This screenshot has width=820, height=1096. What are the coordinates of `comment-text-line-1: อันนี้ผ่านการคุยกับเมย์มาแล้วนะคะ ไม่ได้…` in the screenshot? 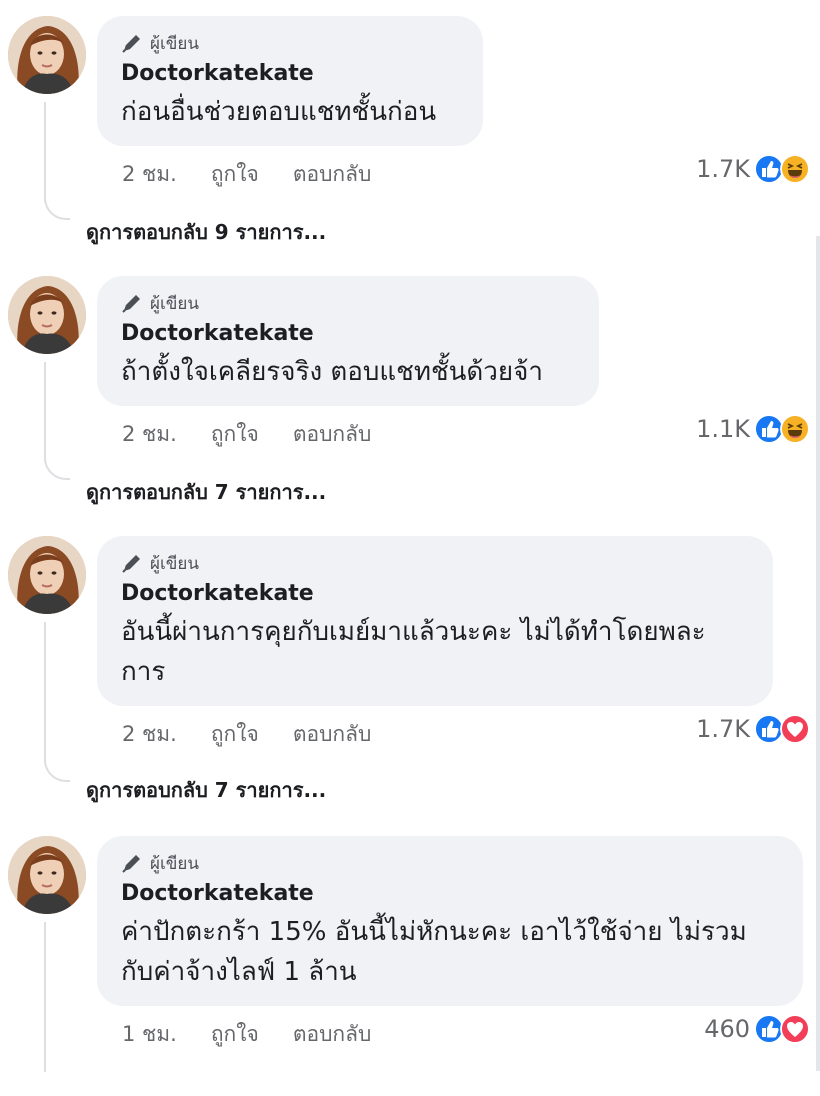 It's located at (413, 632).